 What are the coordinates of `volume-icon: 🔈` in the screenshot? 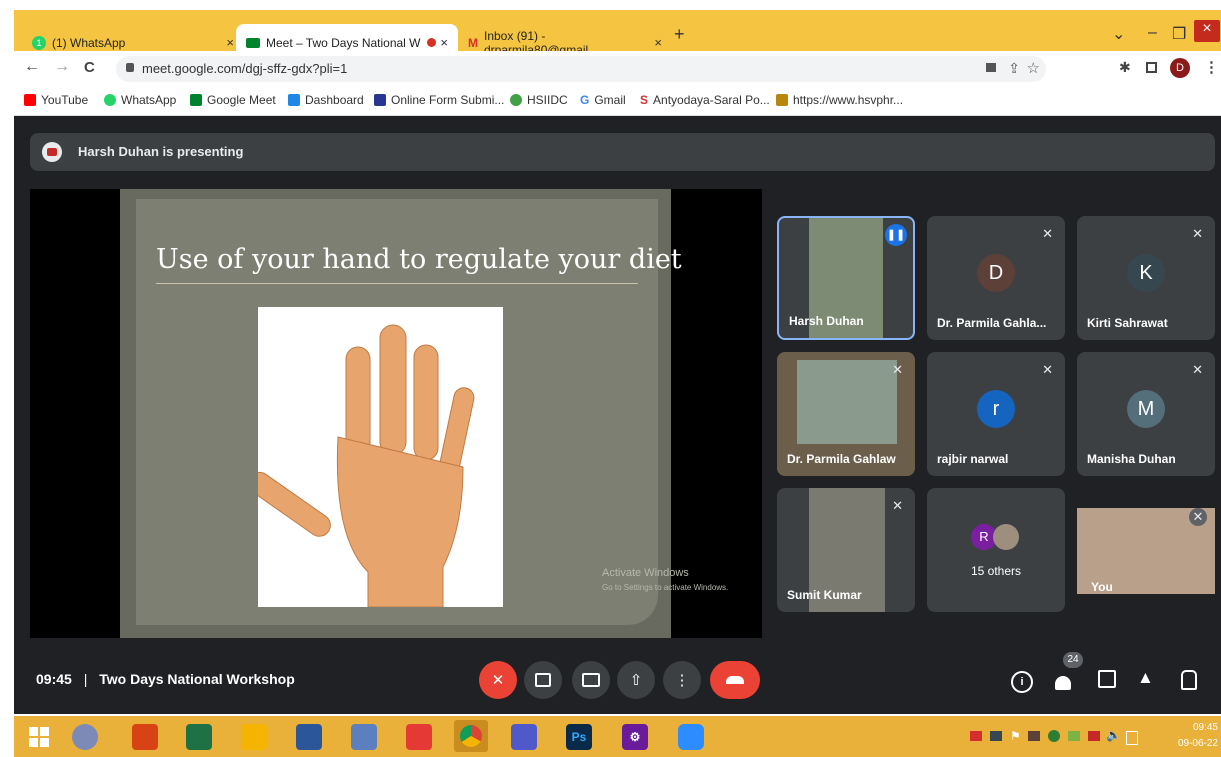 It's located at (1113, 735).